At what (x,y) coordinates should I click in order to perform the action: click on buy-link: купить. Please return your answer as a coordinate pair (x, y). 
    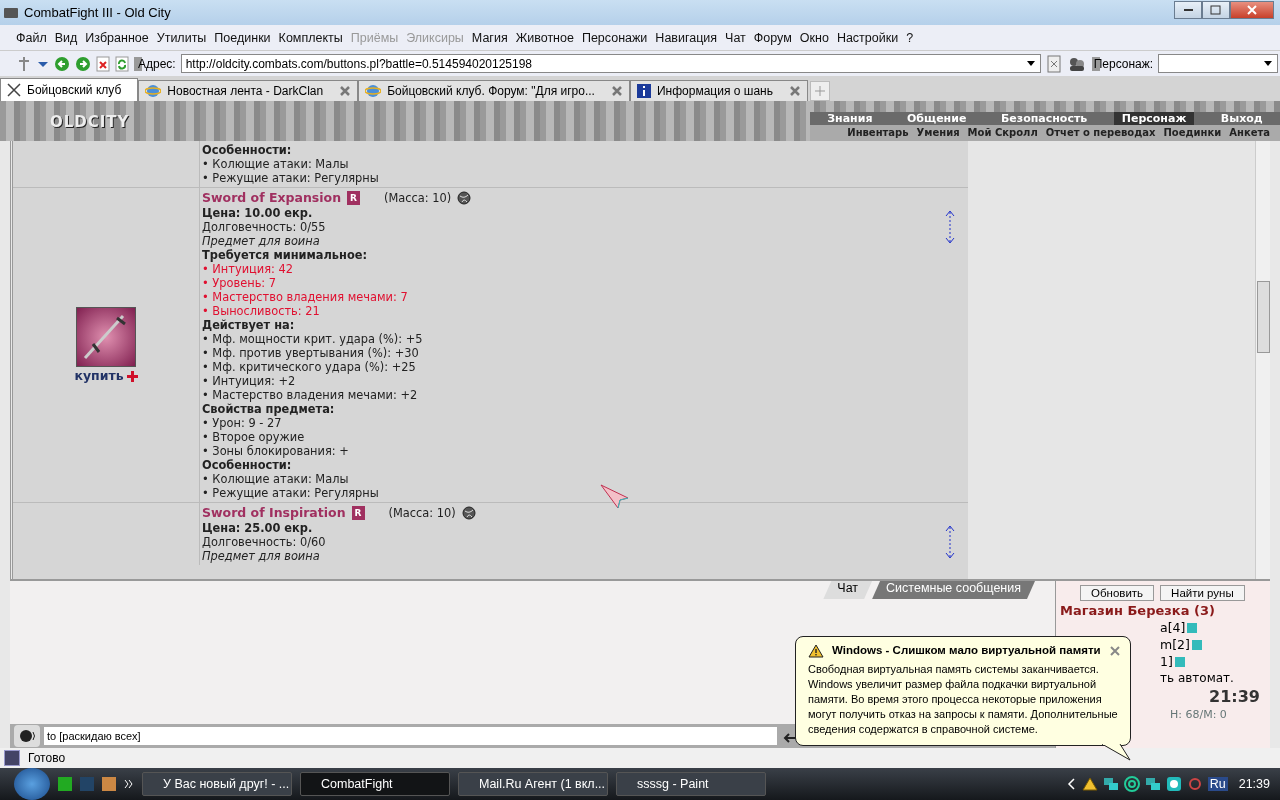
    Looking at the image, I should click on (99, 376).